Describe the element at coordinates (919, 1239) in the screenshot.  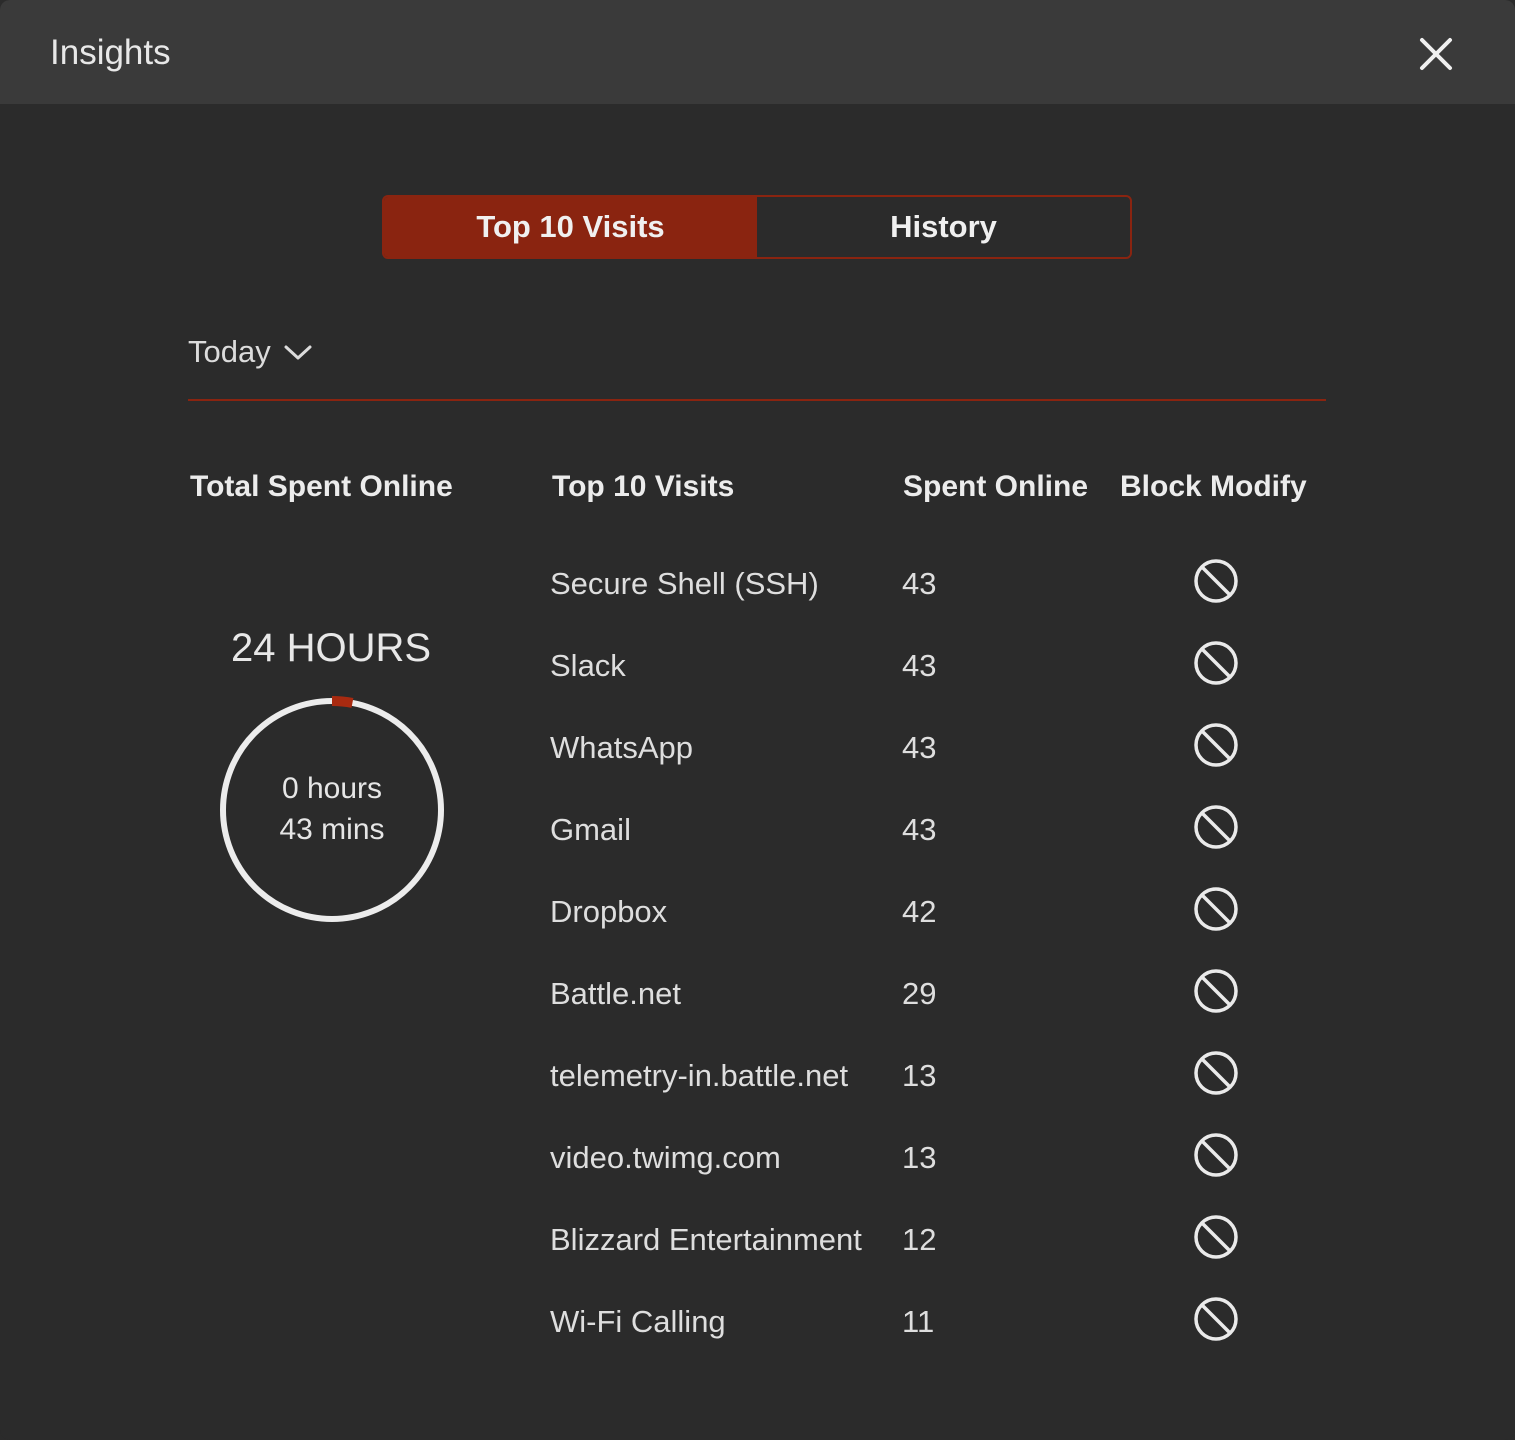
I see `visit-spent: 12` at that location.